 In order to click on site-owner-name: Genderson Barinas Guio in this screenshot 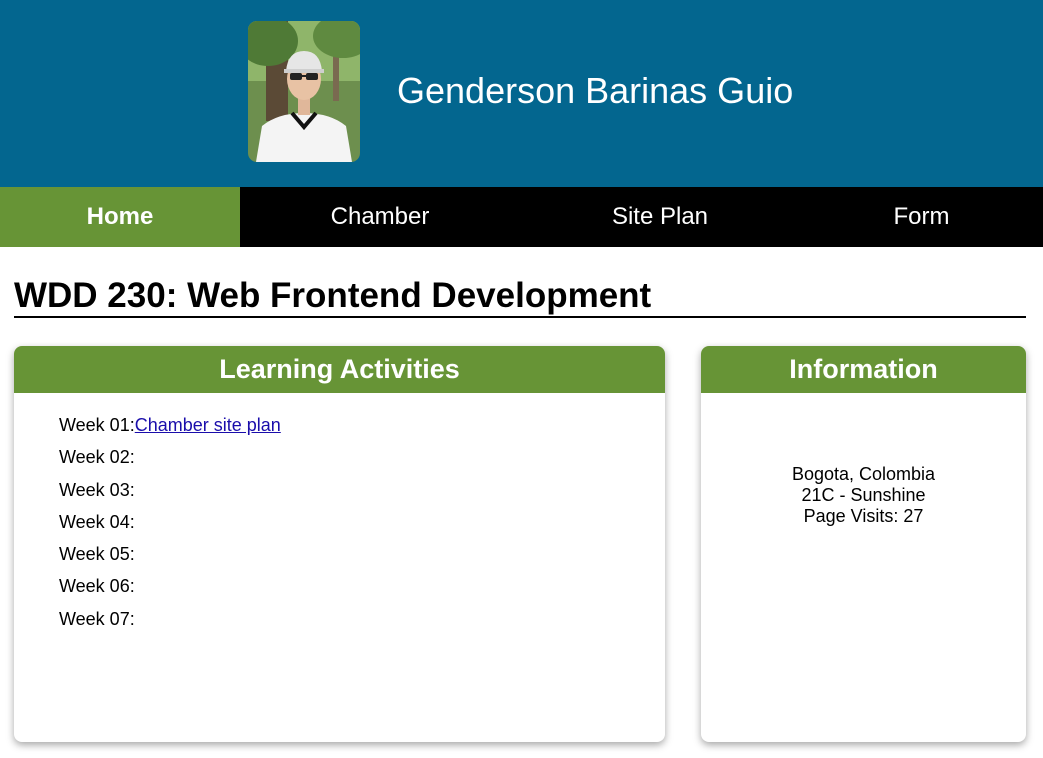, I will do `click(595, 90)`.